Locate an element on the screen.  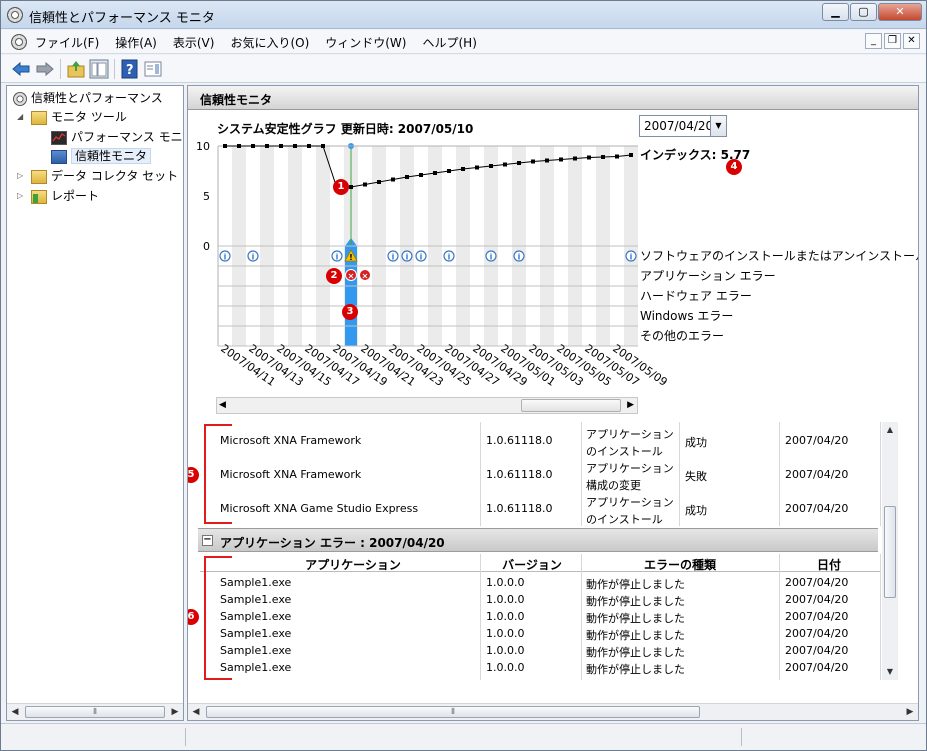
chart-scroll-left-arrow-icon: ◀ is located at coordinates (222, 405).